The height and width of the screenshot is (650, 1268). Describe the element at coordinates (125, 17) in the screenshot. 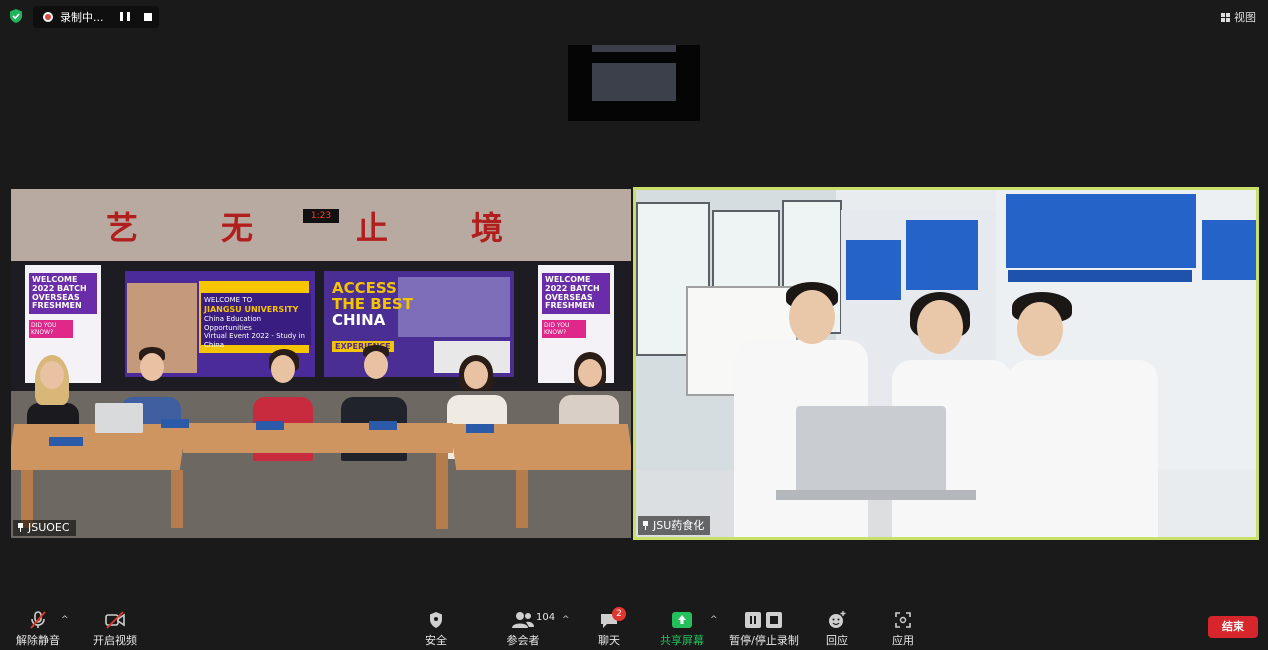

I see `pause-icon` at that location.